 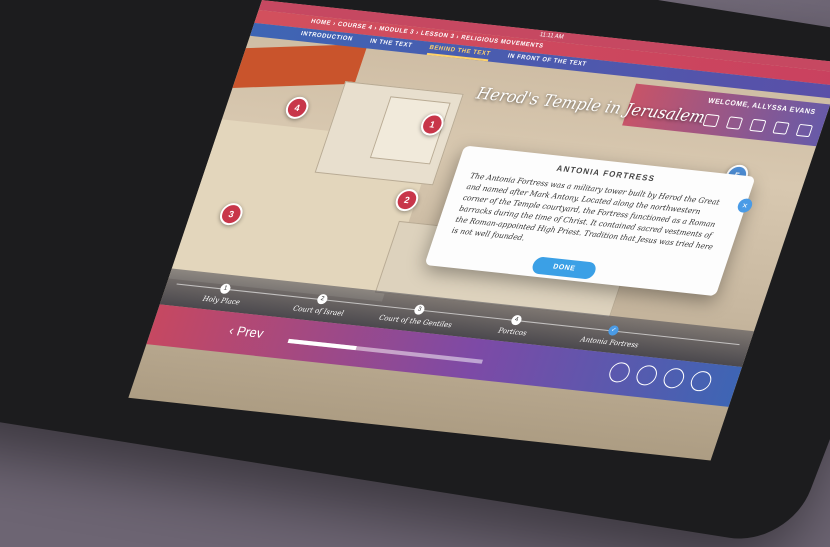 What do you see at coordinates (250, 332) in the screenshot?
I see `prev-label: Prev` at bounding box center [250, 332].